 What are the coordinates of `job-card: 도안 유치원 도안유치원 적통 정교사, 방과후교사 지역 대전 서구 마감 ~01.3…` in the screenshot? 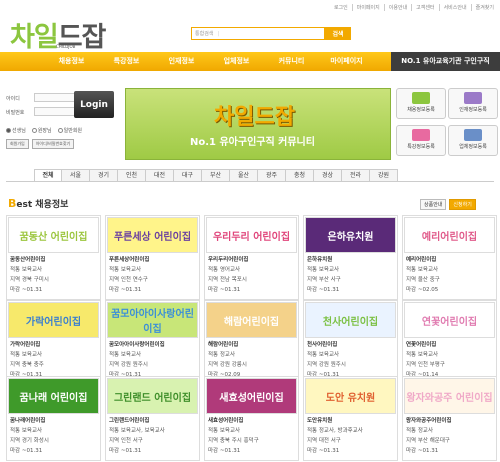 It's located at (350, 418).